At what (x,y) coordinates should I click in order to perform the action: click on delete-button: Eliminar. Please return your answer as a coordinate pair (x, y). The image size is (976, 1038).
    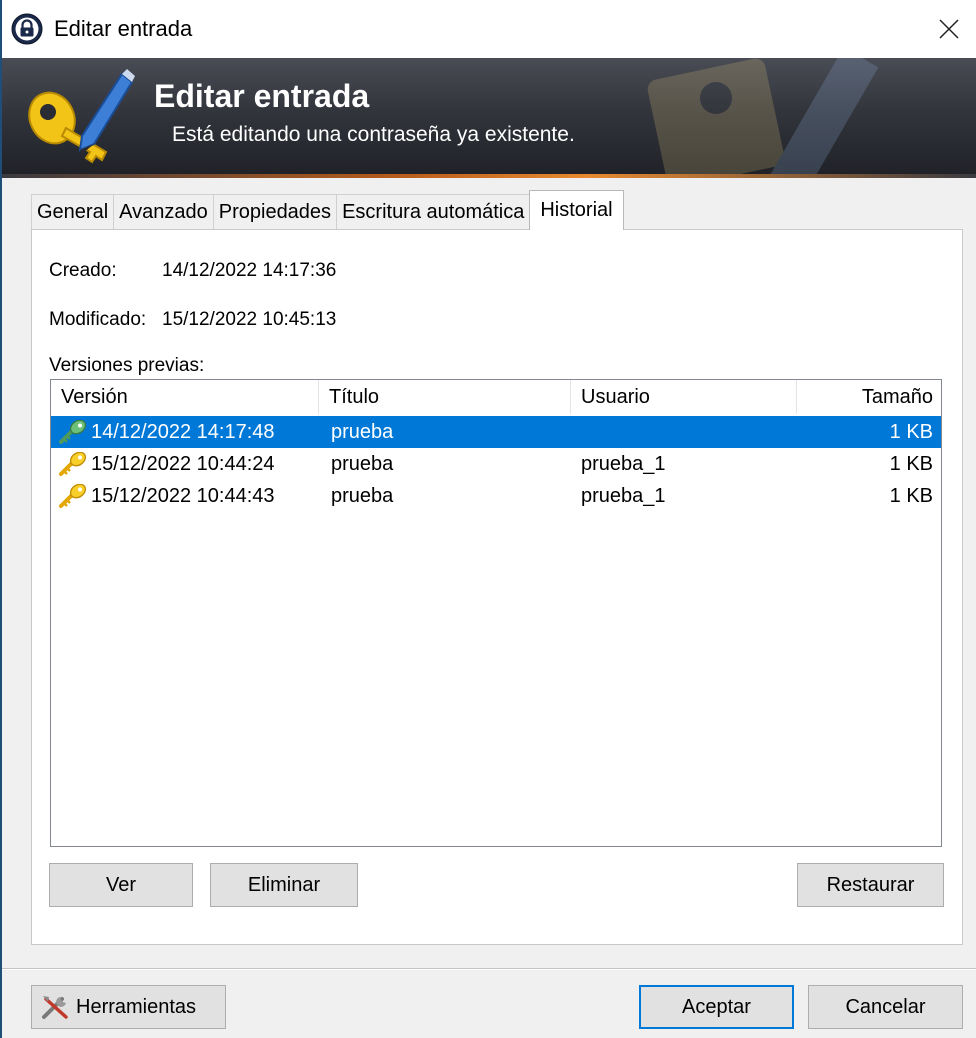
    Looking at the image, I should click on (284, 885).